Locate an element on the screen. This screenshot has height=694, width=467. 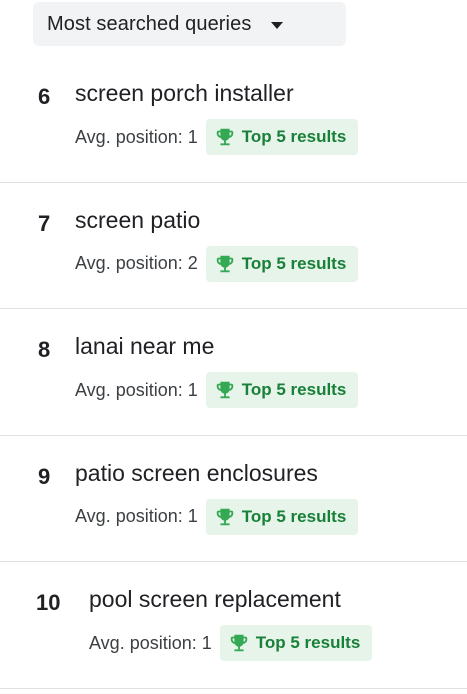
query-meta: Avg. position: 2 Top 5 results is located at coordinates (217, 263).